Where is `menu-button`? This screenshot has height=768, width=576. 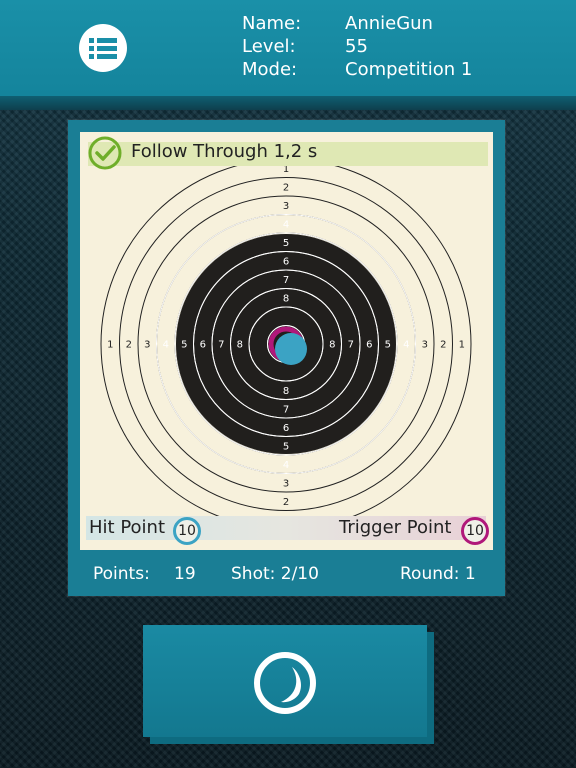
menu-button is located at coordinates (103, 48).